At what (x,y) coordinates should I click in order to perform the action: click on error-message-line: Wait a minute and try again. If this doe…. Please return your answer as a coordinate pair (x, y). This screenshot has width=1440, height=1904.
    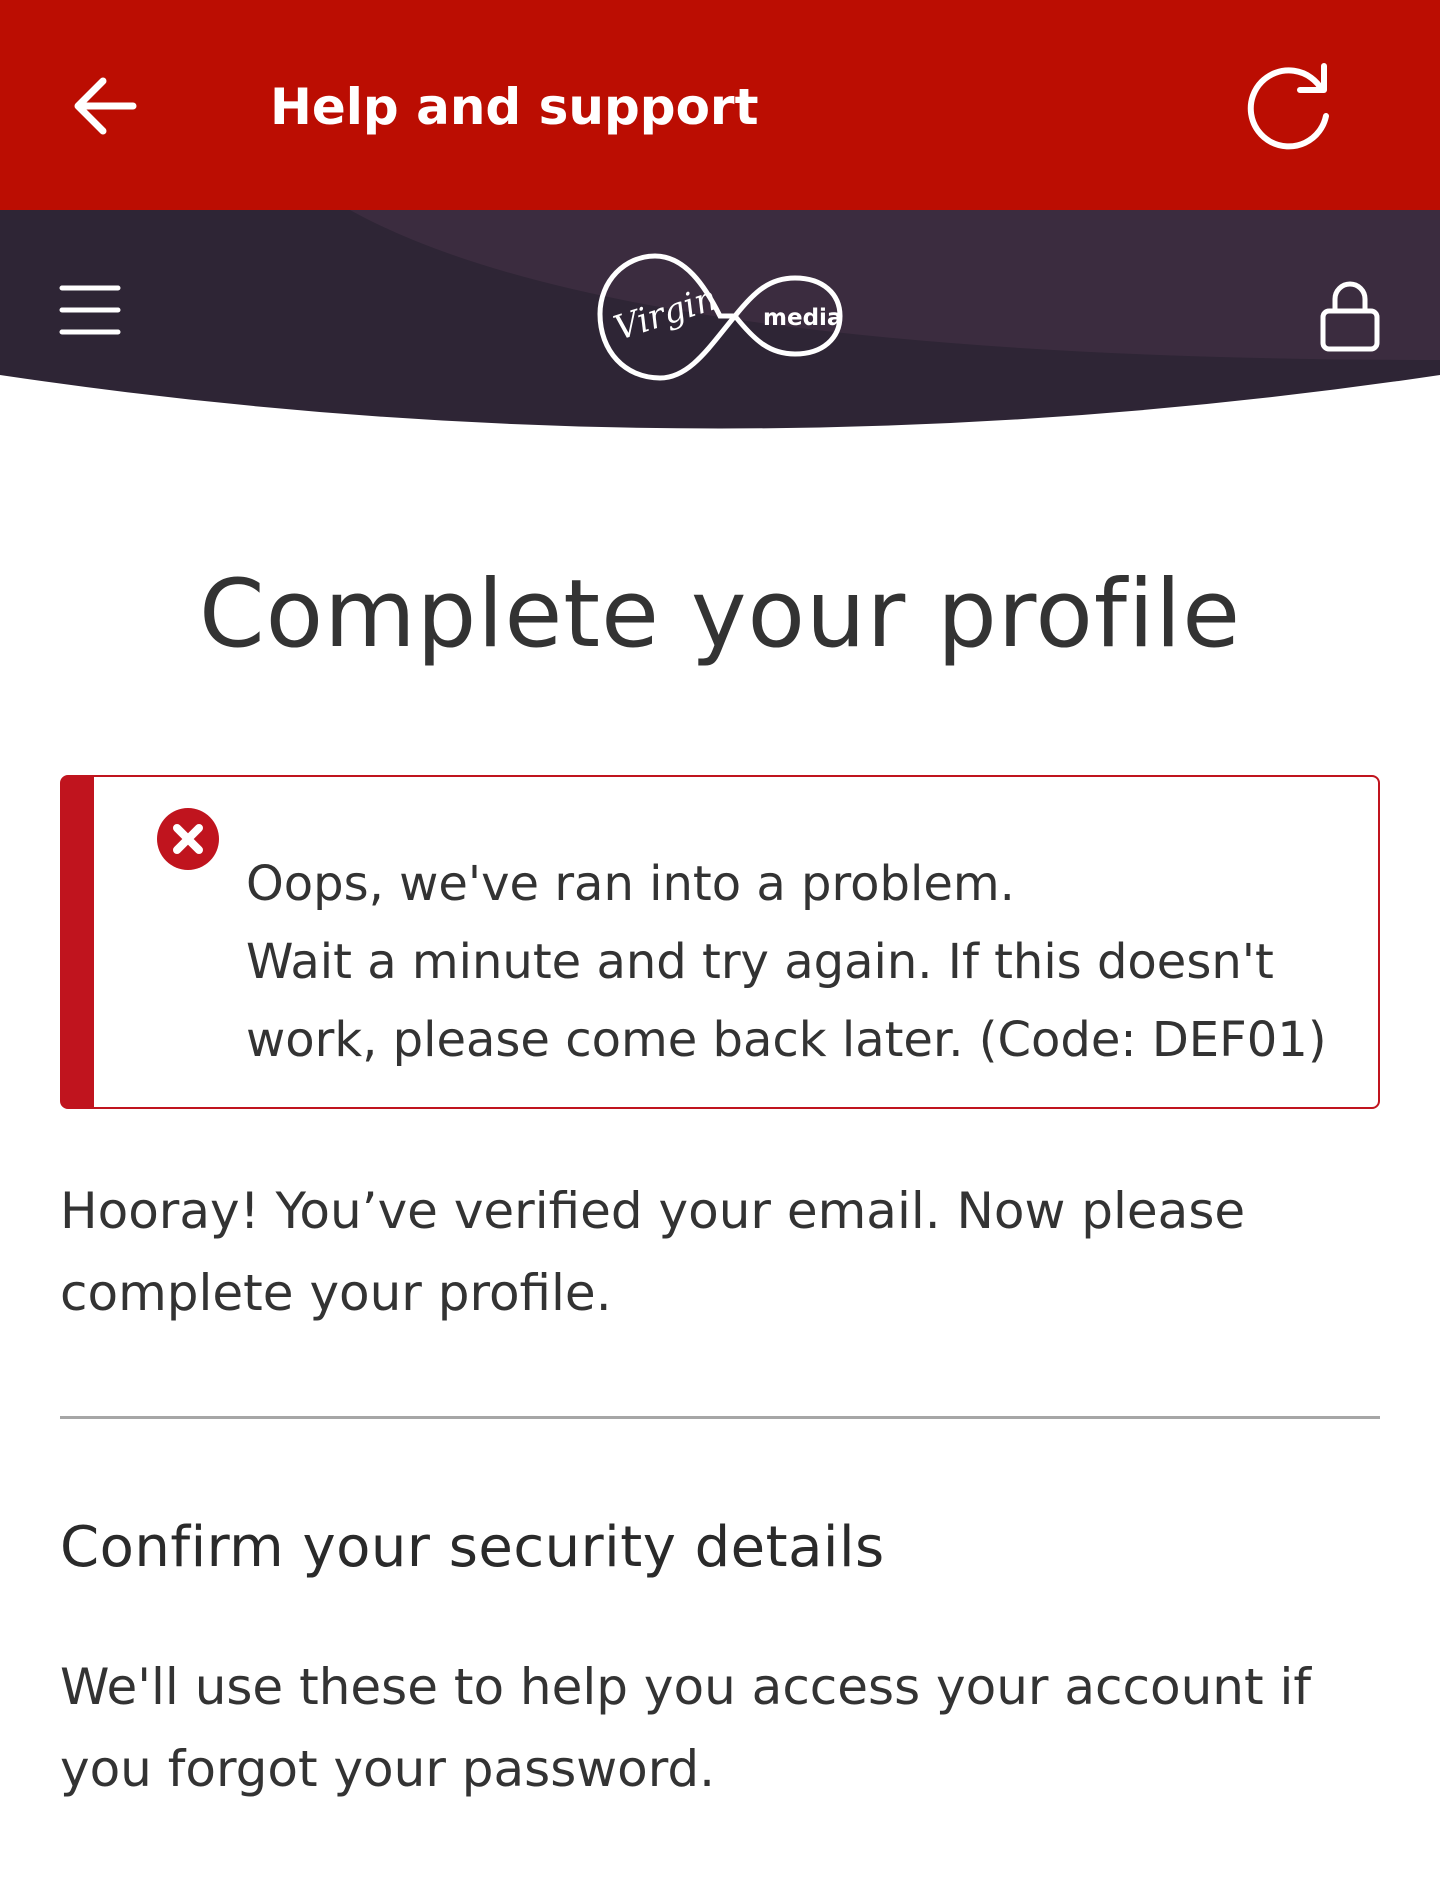
    Looking at the image, I should click on (760, 962).